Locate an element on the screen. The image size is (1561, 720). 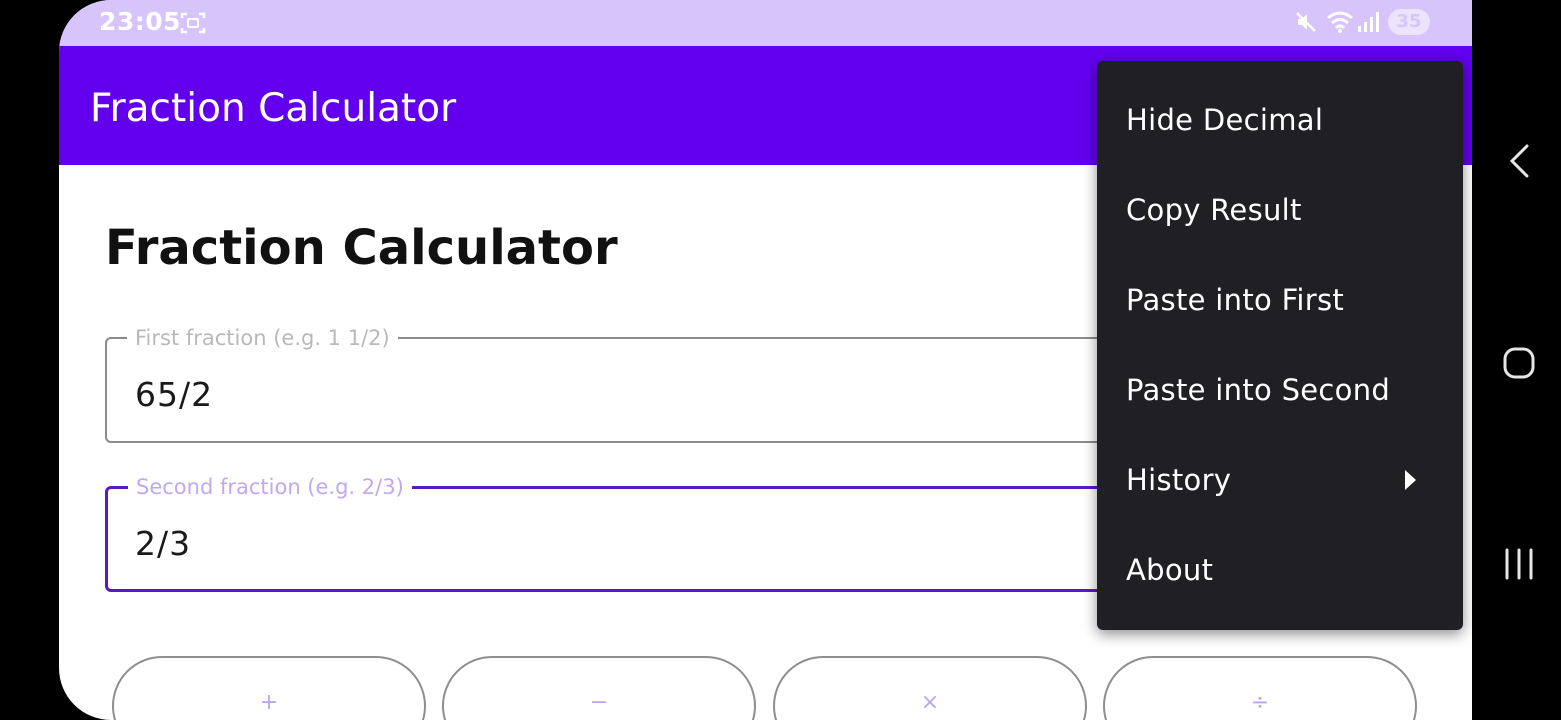
add-button: + is located at coordinates (269, 688).